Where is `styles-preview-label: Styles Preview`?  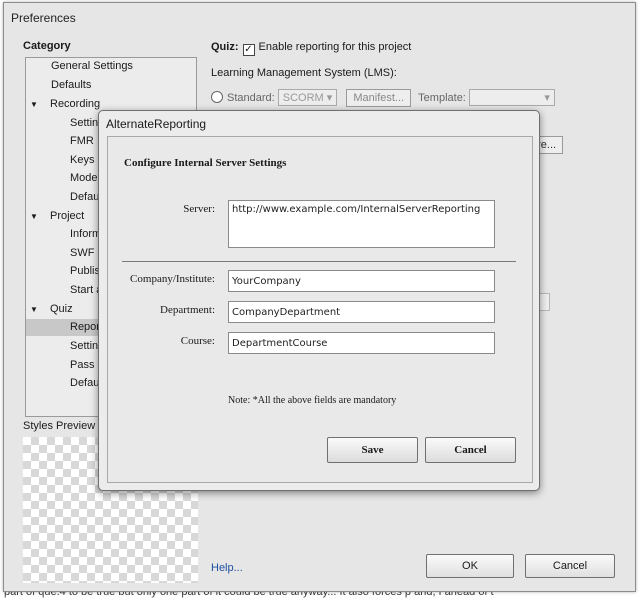
styles-preview-label: Styles Preview is located at coordinates (59, 426).